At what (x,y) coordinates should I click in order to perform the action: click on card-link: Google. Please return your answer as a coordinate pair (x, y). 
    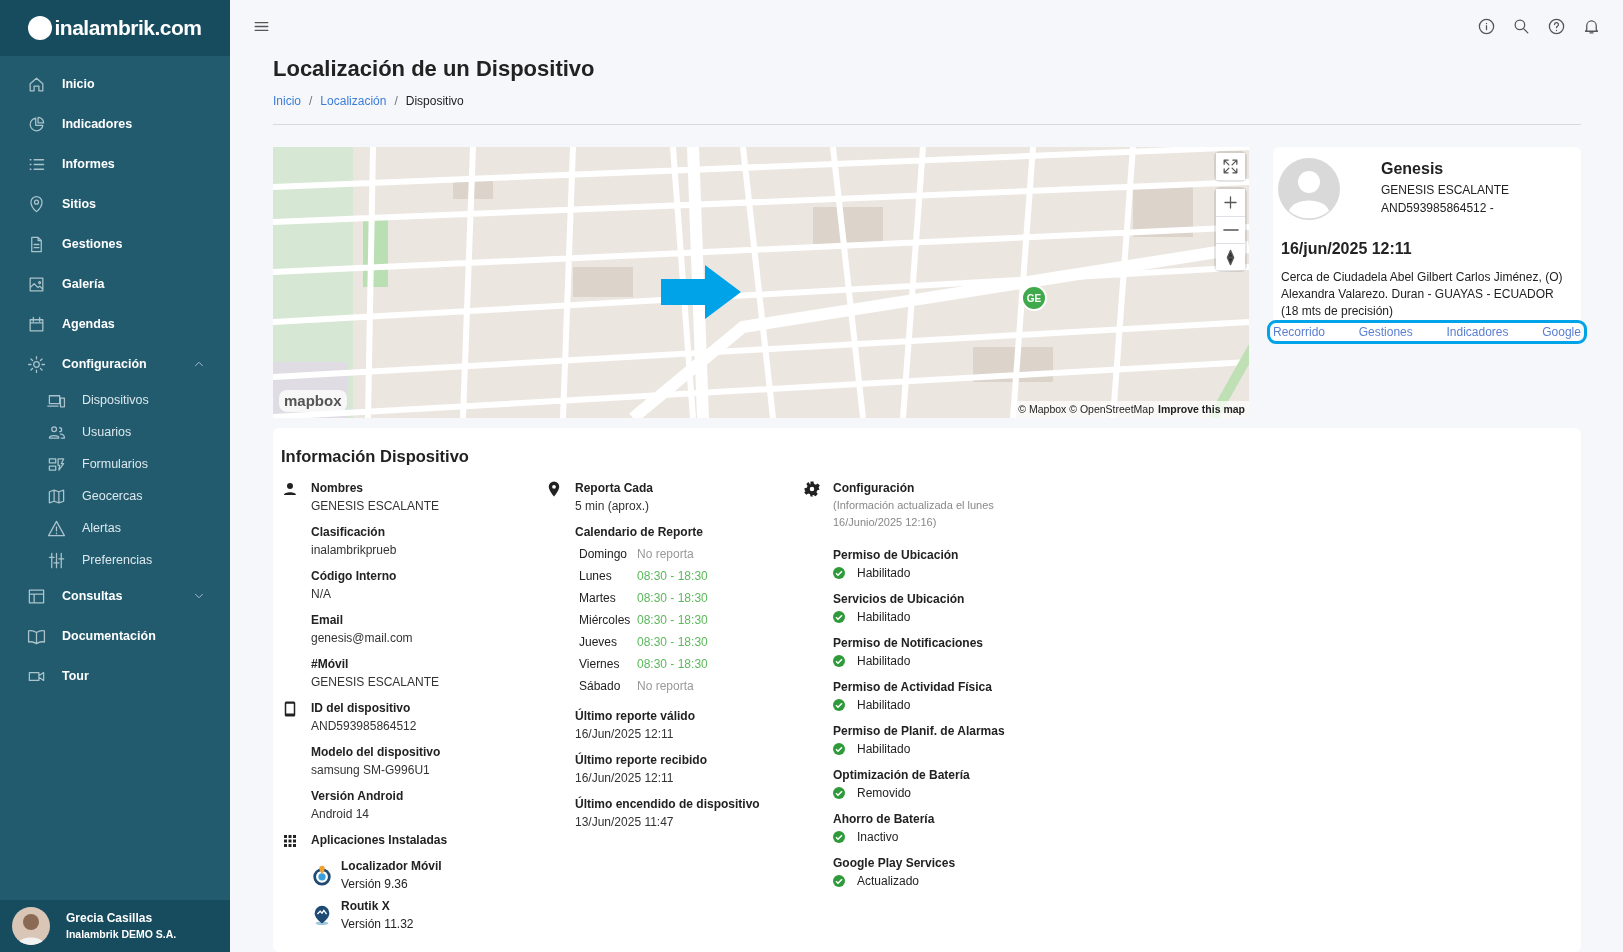
    Looking at the image, I should click on (1561, 331).